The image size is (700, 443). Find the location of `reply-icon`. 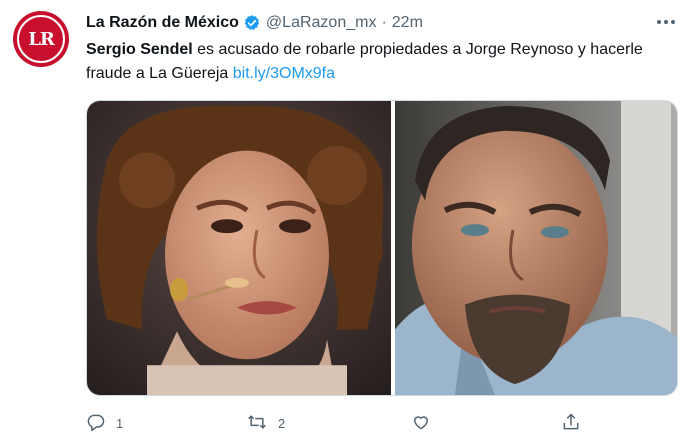

reply-icon is located at coordinates (96, 423).